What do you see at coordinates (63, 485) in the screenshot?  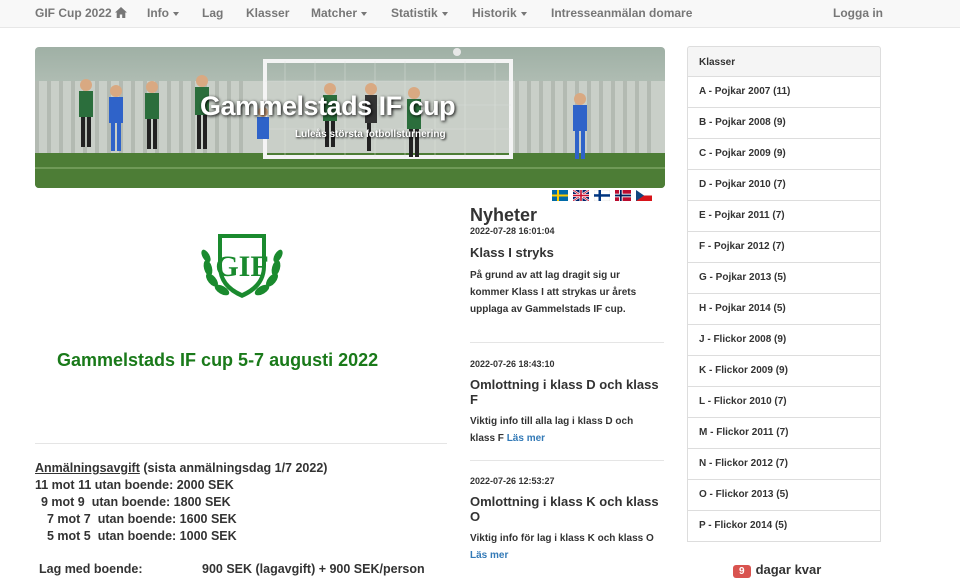 I see `fee-format: 11 mot 11` at bounding box center [63, 485].